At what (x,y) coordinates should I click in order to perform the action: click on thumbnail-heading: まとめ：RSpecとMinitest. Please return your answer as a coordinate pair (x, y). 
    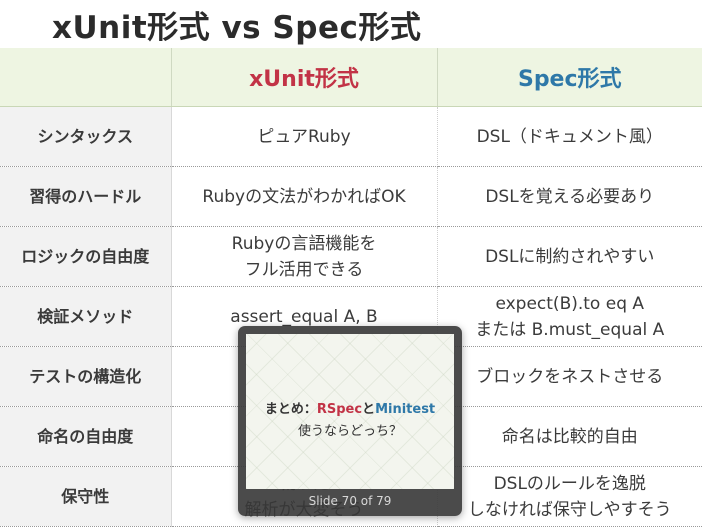
    Looking at the image, I should click on (350, 407).